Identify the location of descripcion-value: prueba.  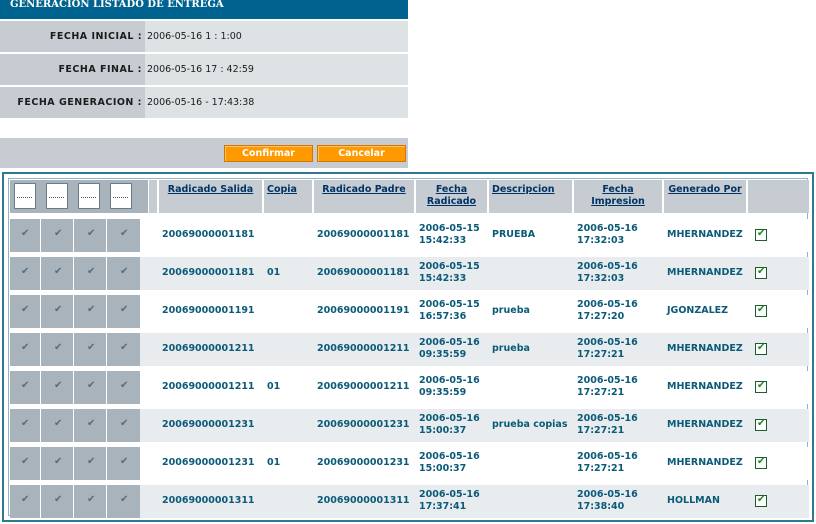
(530, 311).